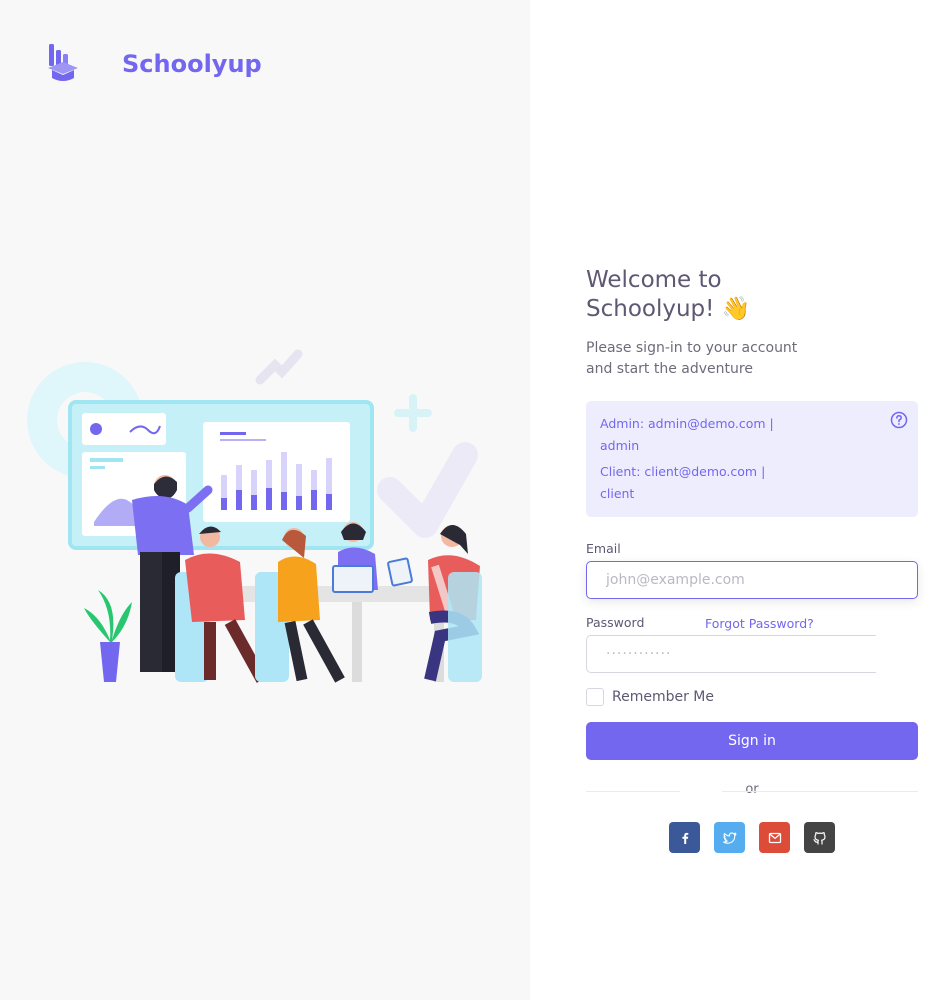 The image size is (945, 1000). Describe the element at coordinates (668, 294) in the screenshot. I see `welcome-title: Welcome to Schoolyup! 👋` at that location.